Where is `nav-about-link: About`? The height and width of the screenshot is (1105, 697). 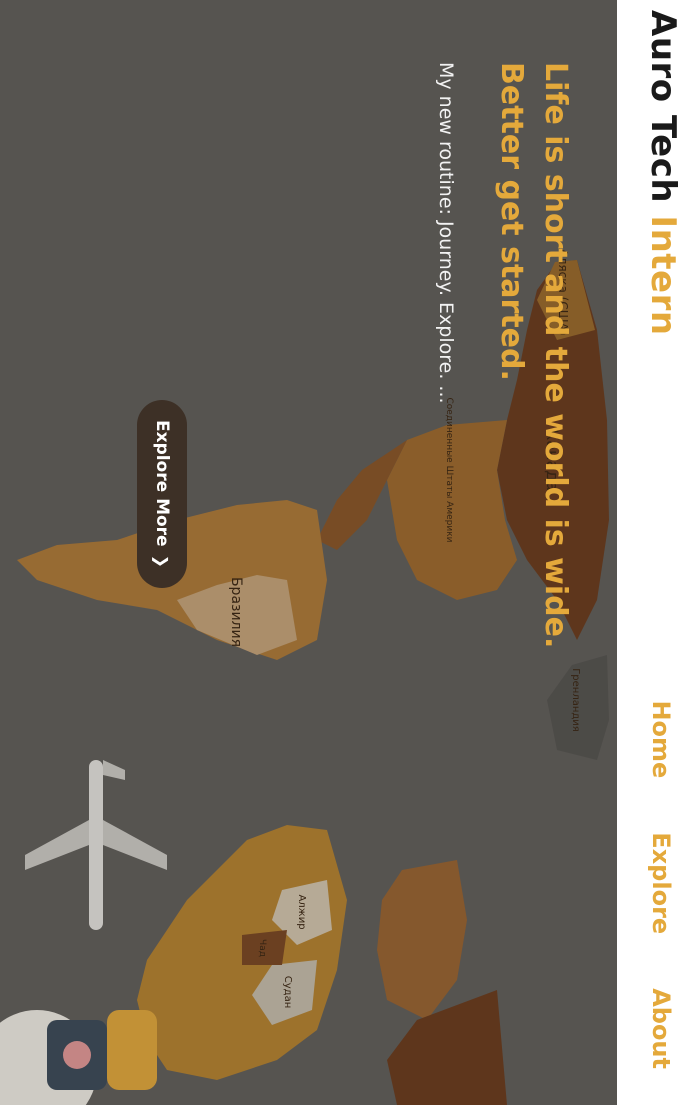 nav-about-link: About is located at coordinates (661, 1028).